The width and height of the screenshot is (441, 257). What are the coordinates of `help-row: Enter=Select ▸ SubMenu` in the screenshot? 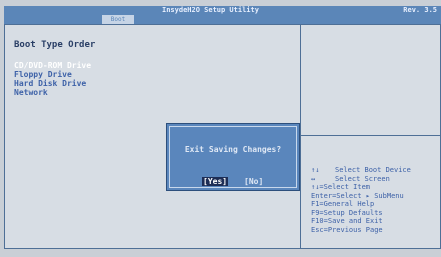 It's located at (376, 196).